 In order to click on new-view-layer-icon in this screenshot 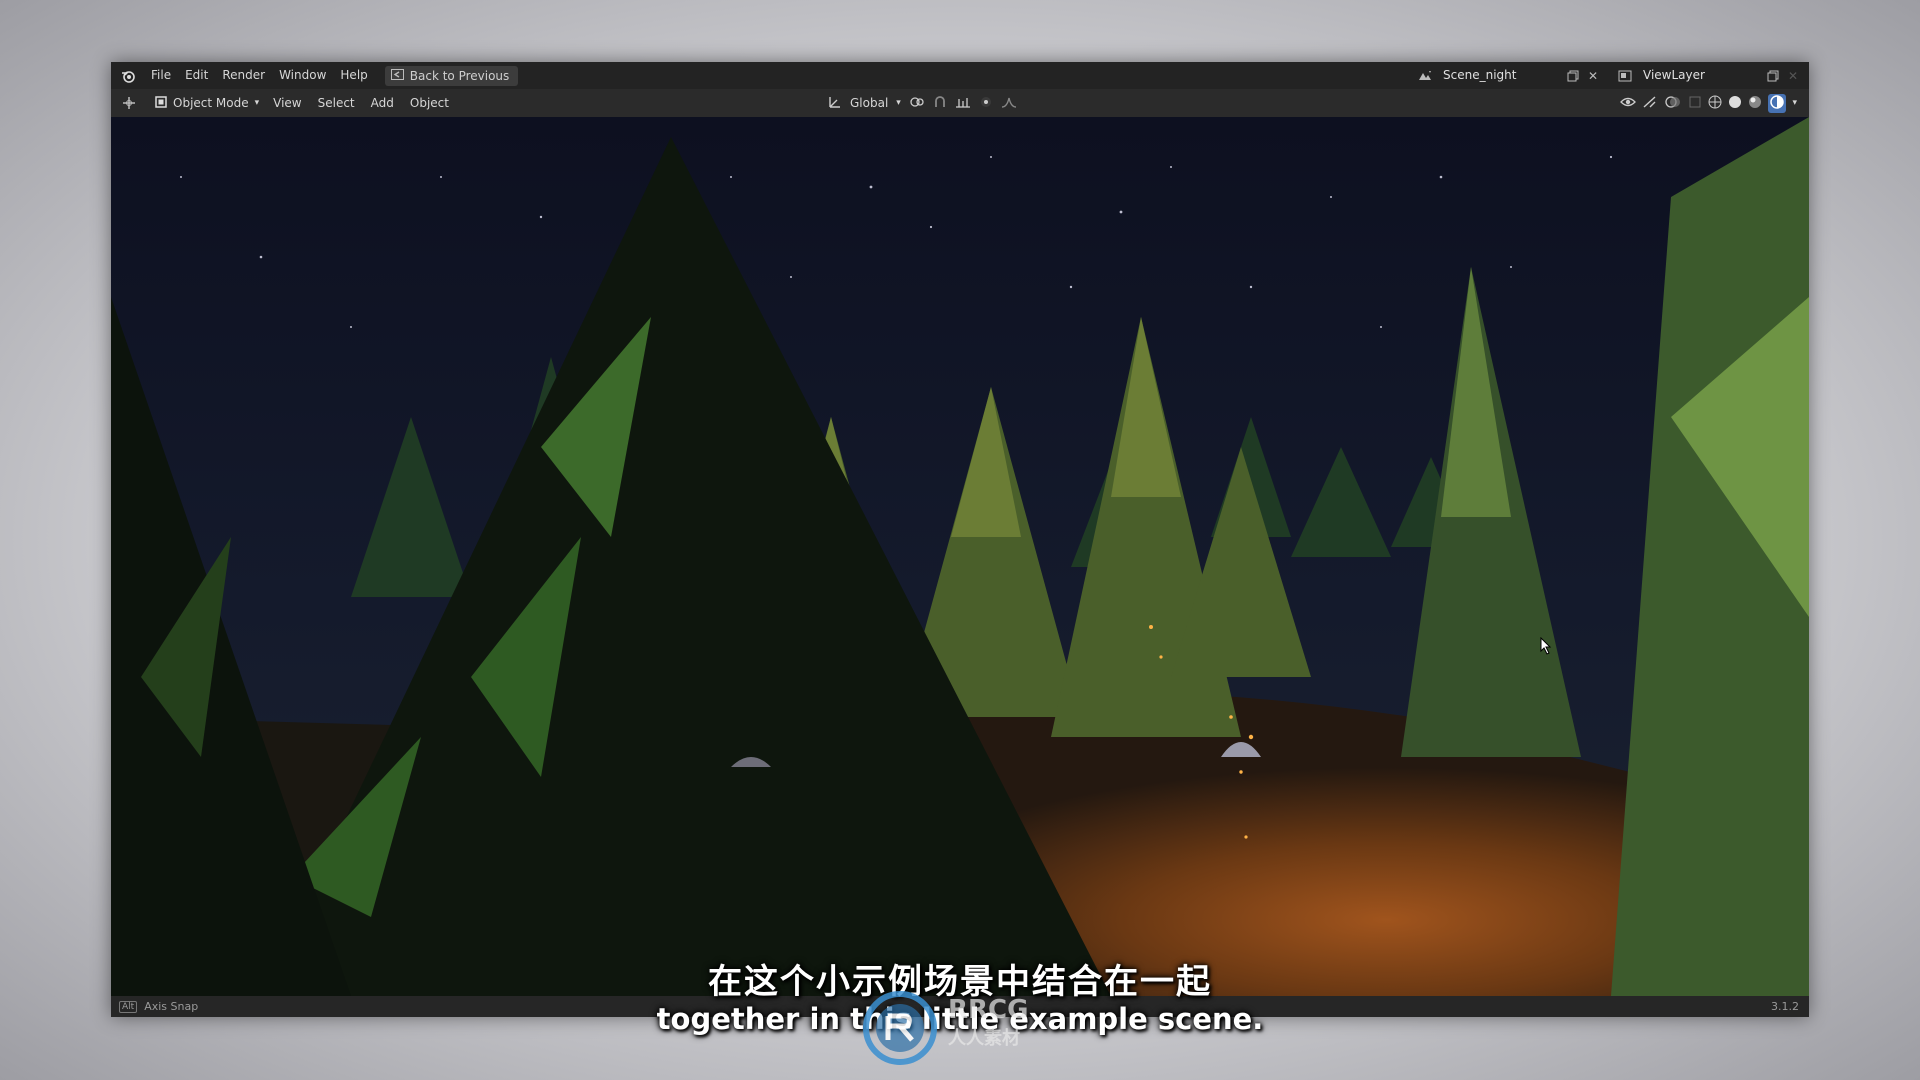, I will do `click(1773, 75)`.